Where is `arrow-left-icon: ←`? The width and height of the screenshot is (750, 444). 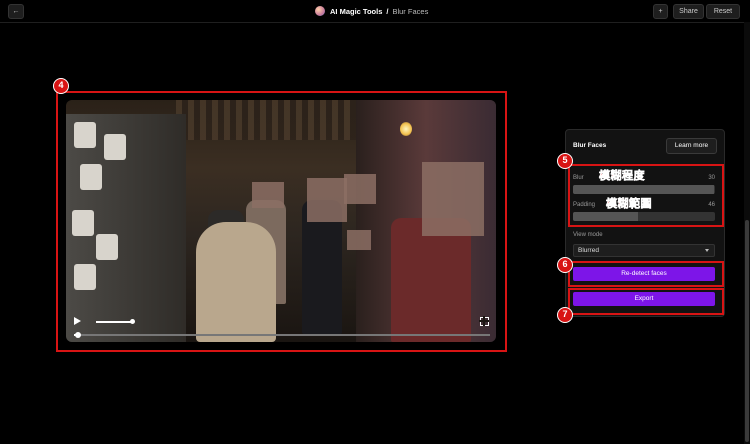 arrow-left-icon: ← is located at coordinates (16, 11).